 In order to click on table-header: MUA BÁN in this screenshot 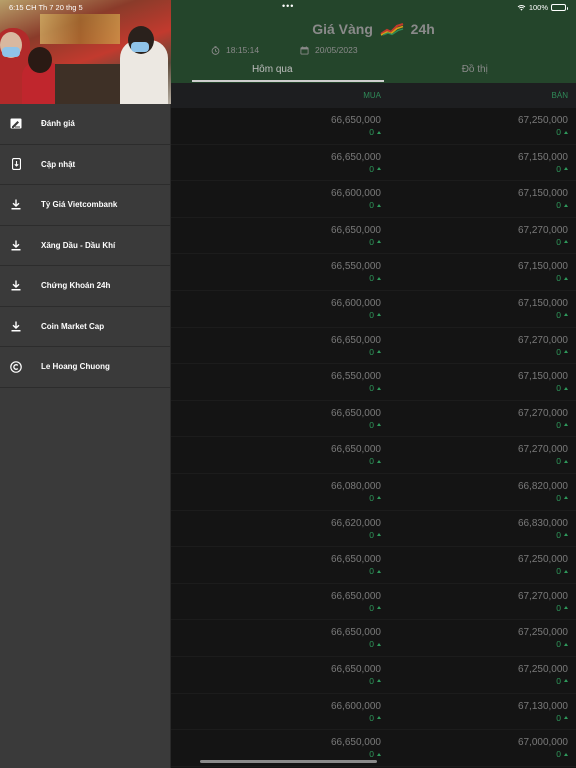, I will do `click(373, 95)`.